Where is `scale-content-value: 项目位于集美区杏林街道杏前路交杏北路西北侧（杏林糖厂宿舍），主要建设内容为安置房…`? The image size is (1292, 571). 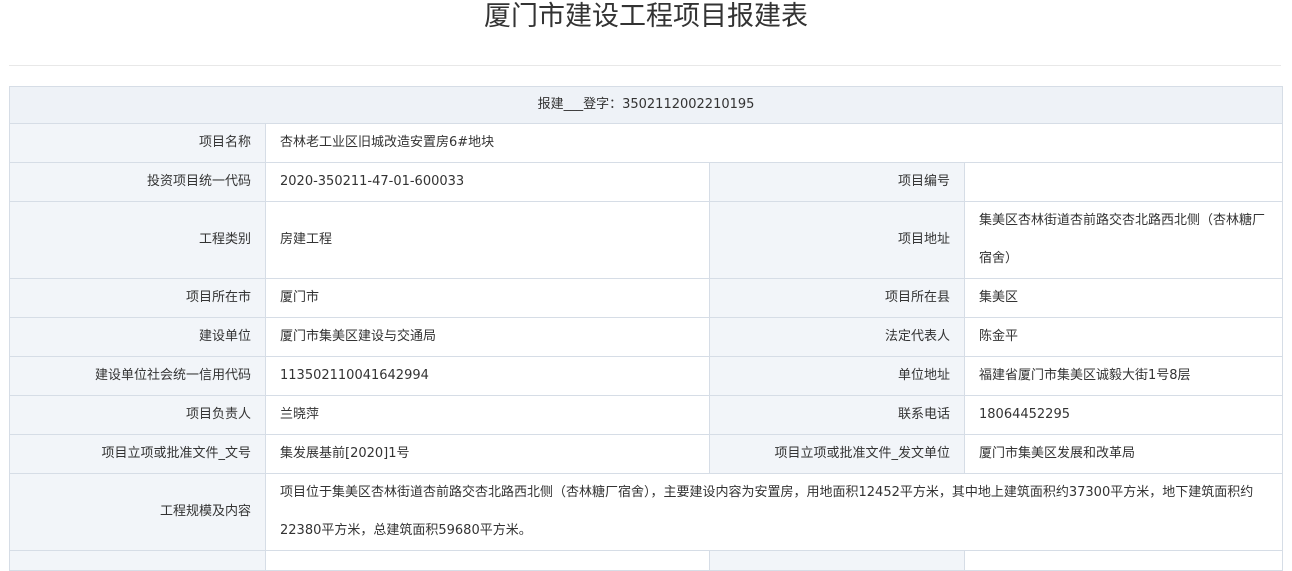 scale-content-value: 项目位于集美区杏林街道杏前路交杏北路西北侧（杏林糖厂宿舍），主要建设内容为安置房… is located at coordinates (774, 512).